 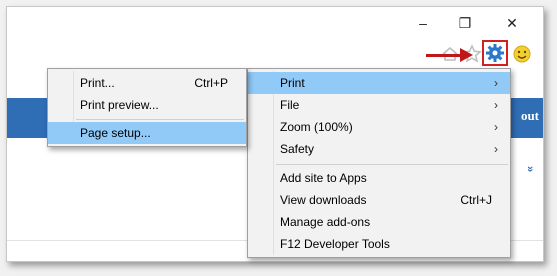 What do you see at coordinates (323, 178) in the screenshot?
I see `menu-item-label: Add site to Apps` at bounding box center [323, 178].